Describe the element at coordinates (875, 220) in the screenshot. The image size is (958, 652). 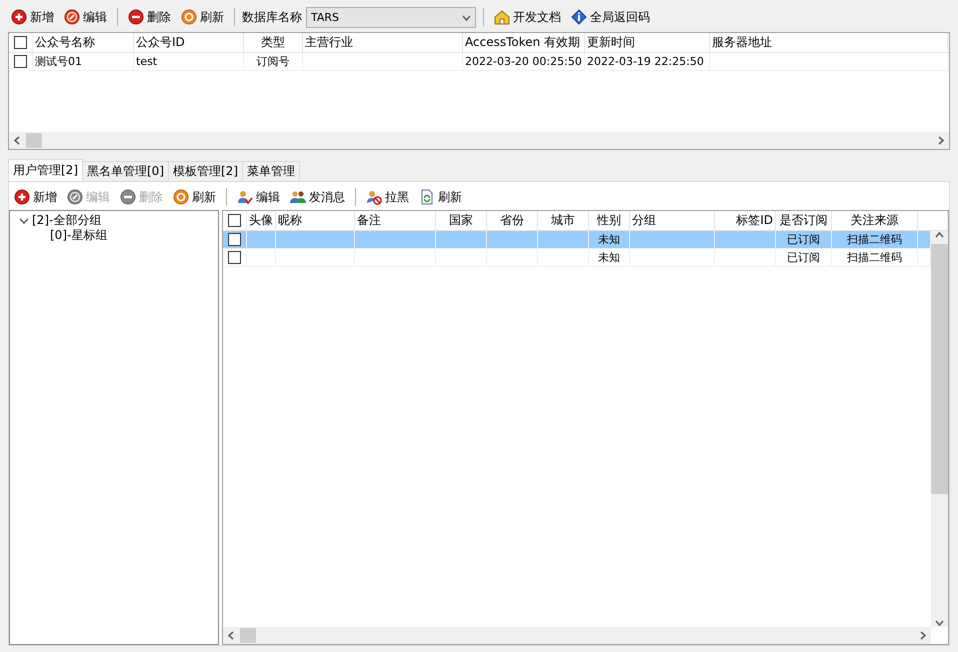
I see `column-header: 关注来源` at that location.